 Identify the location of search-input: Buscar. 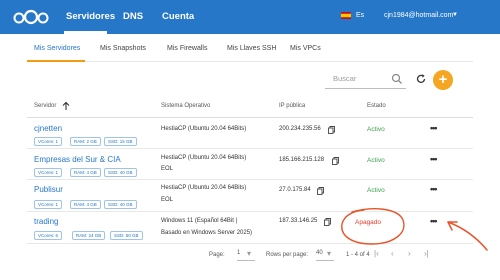
(344, 78).